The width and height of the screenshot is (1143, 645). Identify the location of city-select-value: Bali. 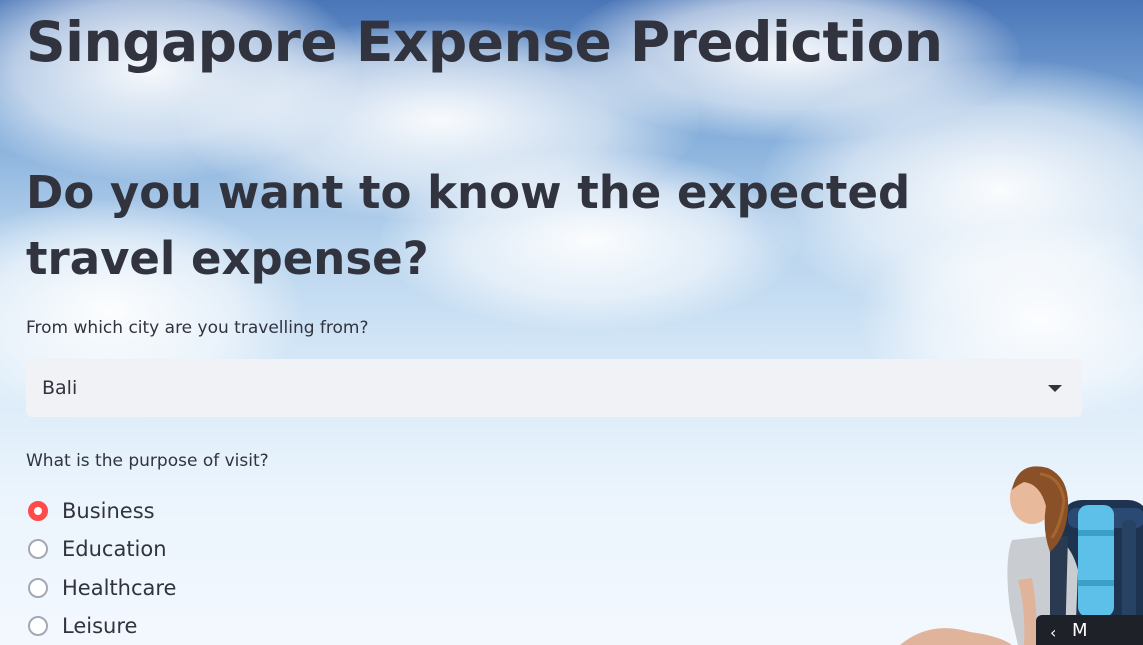
(60, 388).